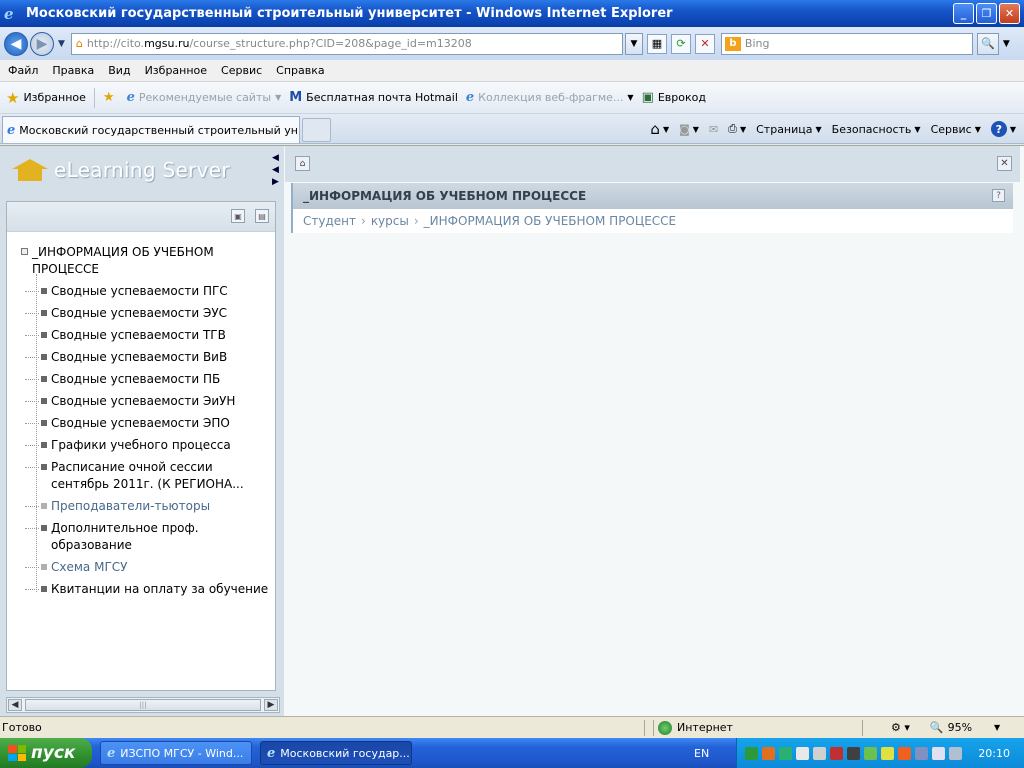 The height and width of the screenshot is (768, 1024). Describe the element at coordinates (880, 753) in the screenshot. I see `system-tray: 20:10` at that location.